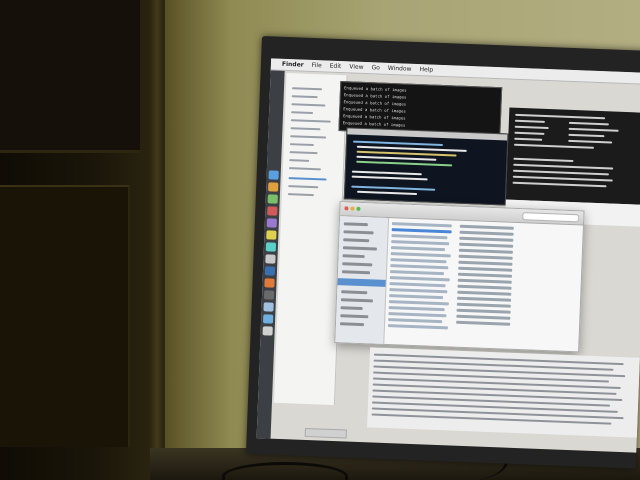 This screenshot has width=640, height=480. What do you see at coordinates (356, 67) in the screenshot?
I see `menu-item-view: View` at bounding box center [356, 67].